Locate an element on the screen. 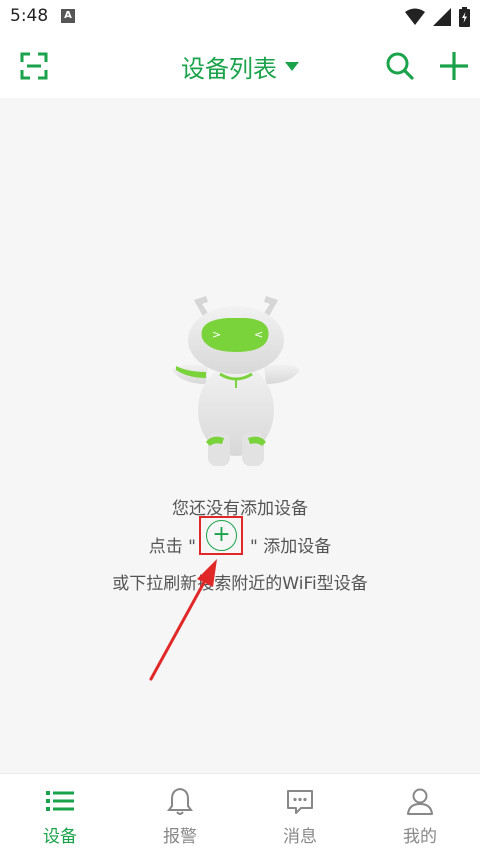 This screenshot has height=853, width=480. dropdown-icon is located at coordinates (292, 66).